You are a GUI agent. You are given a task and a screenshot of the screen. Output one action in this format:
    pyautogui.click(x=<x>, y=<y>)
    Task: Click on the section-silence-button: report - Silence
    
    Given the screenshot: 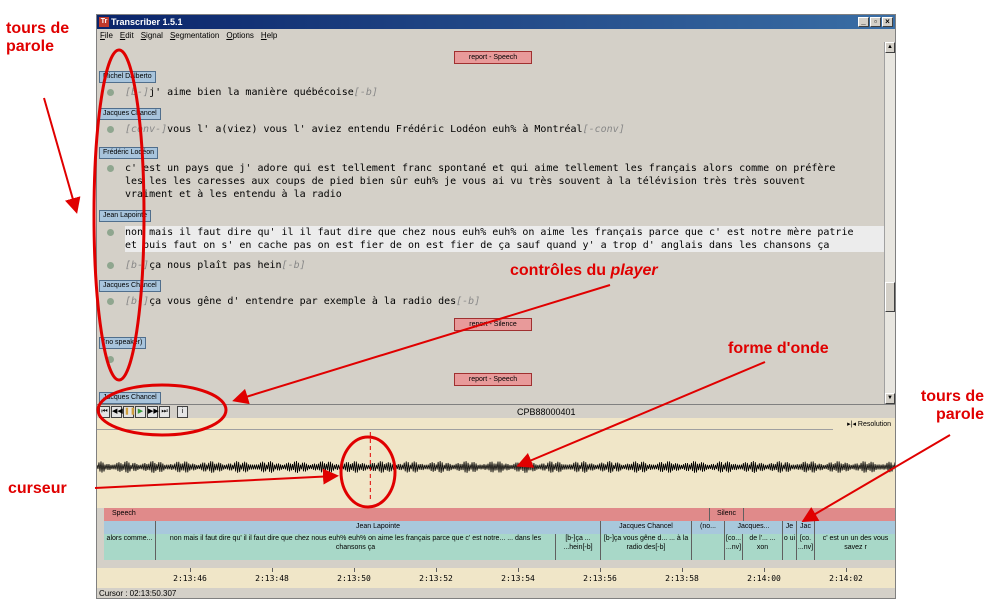 What is the action you would take?
    pyautogui.click(x=493, y=324)
    